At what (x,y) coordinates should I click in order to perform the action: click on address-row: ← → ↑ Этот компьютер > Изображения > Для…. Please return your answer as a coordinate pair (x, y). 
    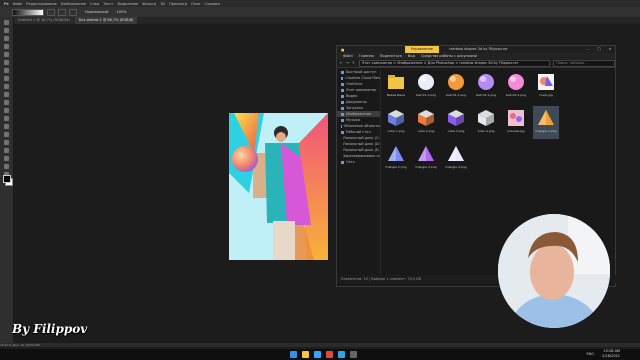
    Looking at the image, I should click on (476, 63).